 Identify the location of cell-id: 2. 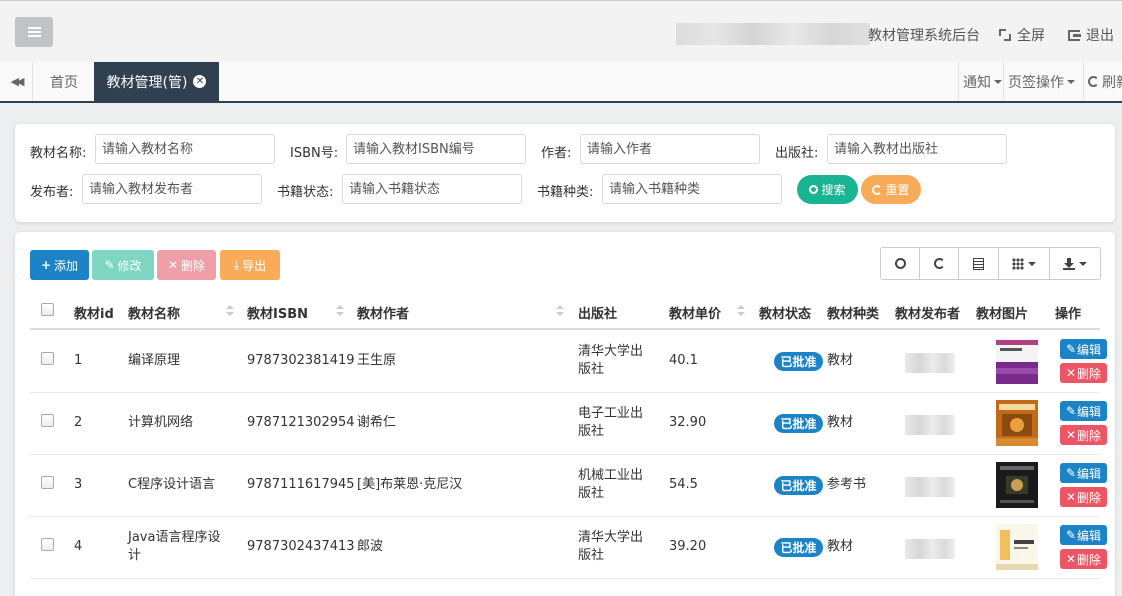
(78, 422).